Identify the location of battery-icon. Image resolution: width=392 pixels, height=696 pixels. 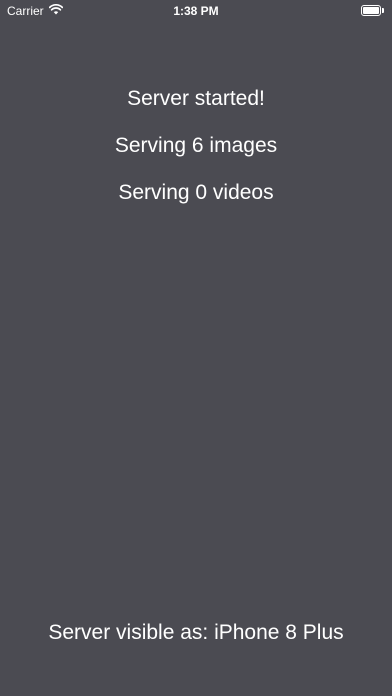
(372, 10).